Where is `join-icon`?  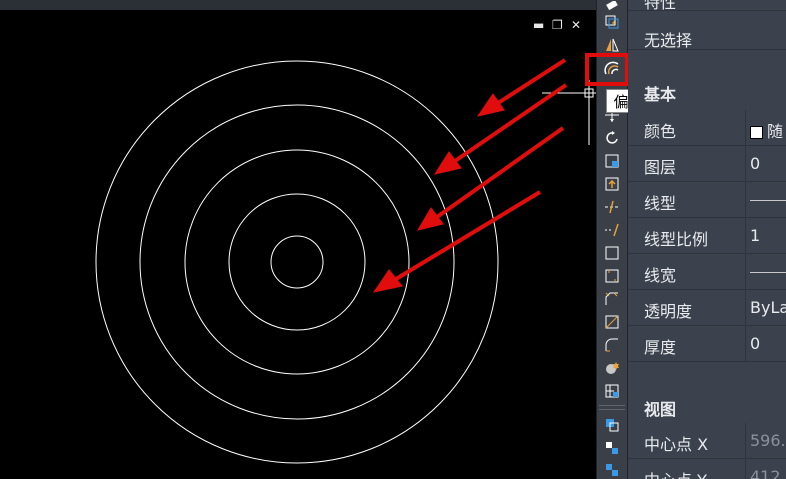 join-icon is located at coordinates (612, 276).